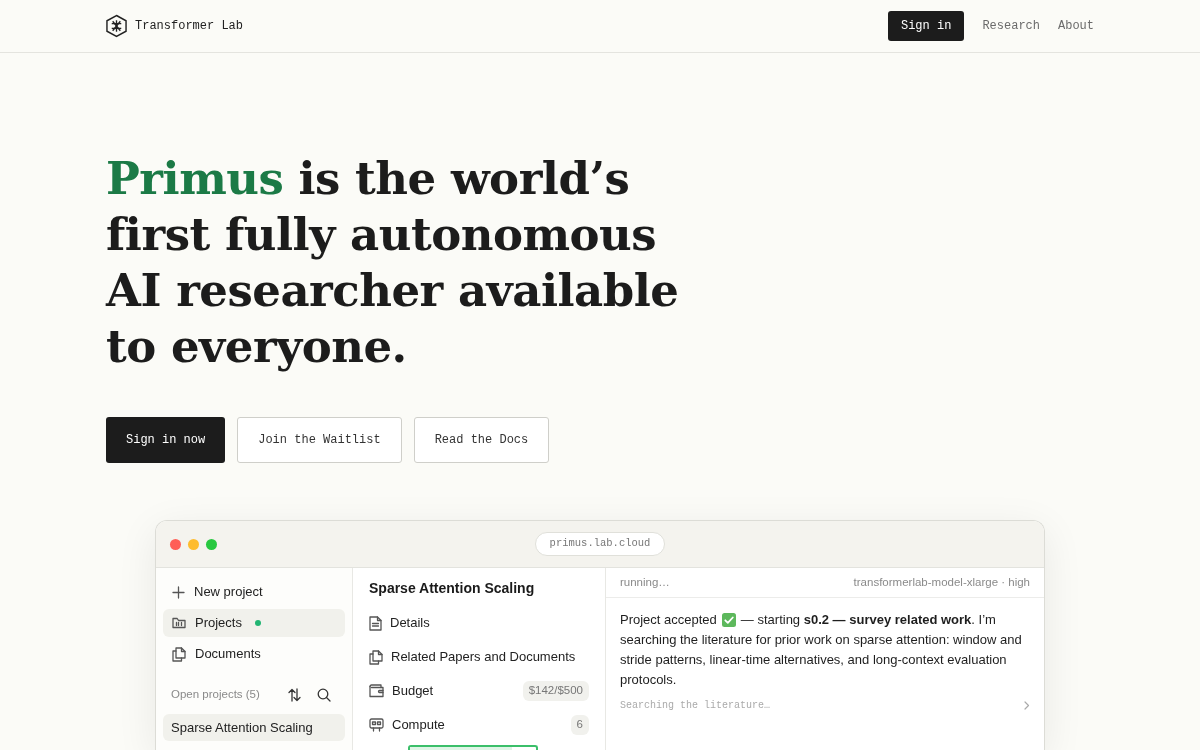  What do you see at coordinates (254, 623) in the screenshot?
I see `sidebar-item: Projects` at bounding box center [254, 623].